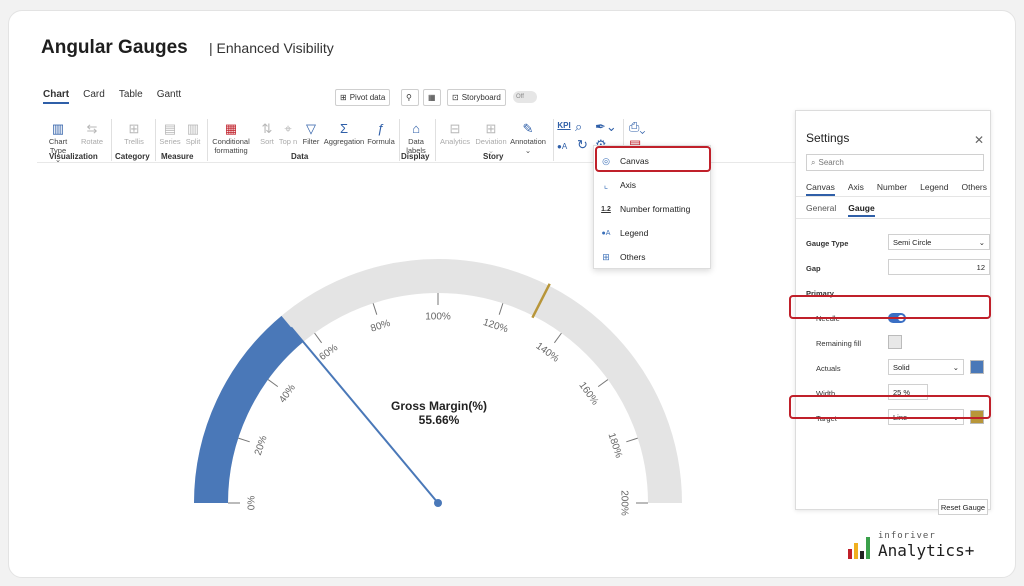 This screenshot has height=586, width=1024. I want to click on reset-gauge-button: Reset Gauge, so click(963, 507).